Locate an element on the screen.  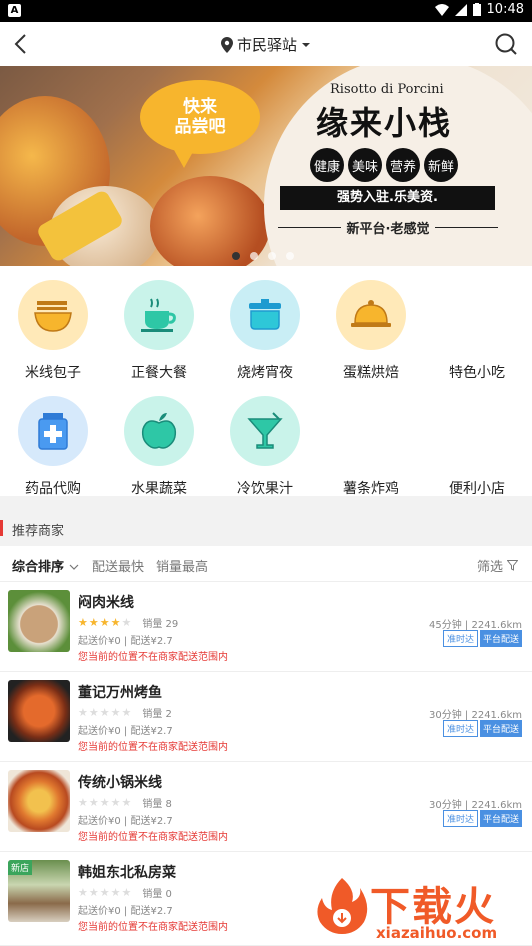
search-icon is located at coordinates (506, 44).